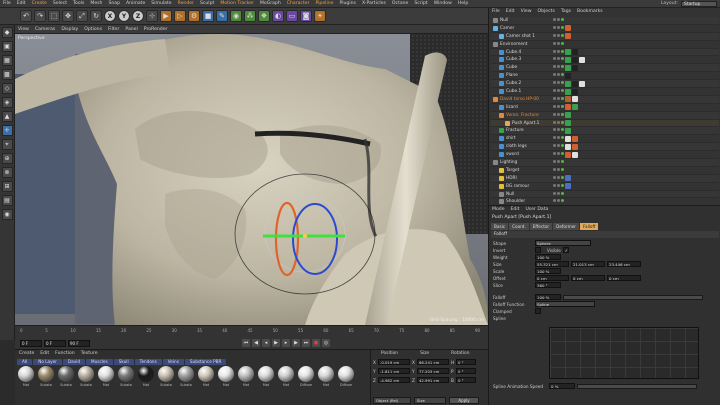  What do you see at coordinates (519, 226) in the screenshot?
I see `tab-coord: Coord.` at bounding box center [519, 226].